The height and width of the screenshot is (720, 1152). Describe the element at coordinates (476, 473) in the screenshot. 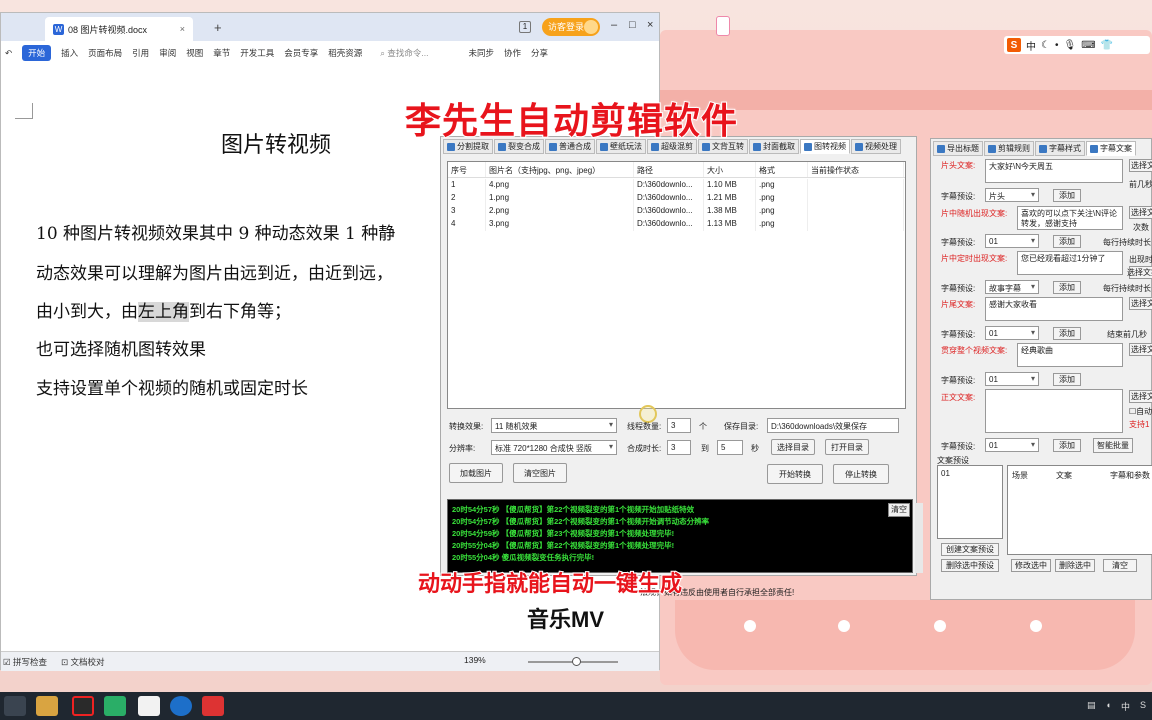

I see `load-images-button: 加载图片` at that location.